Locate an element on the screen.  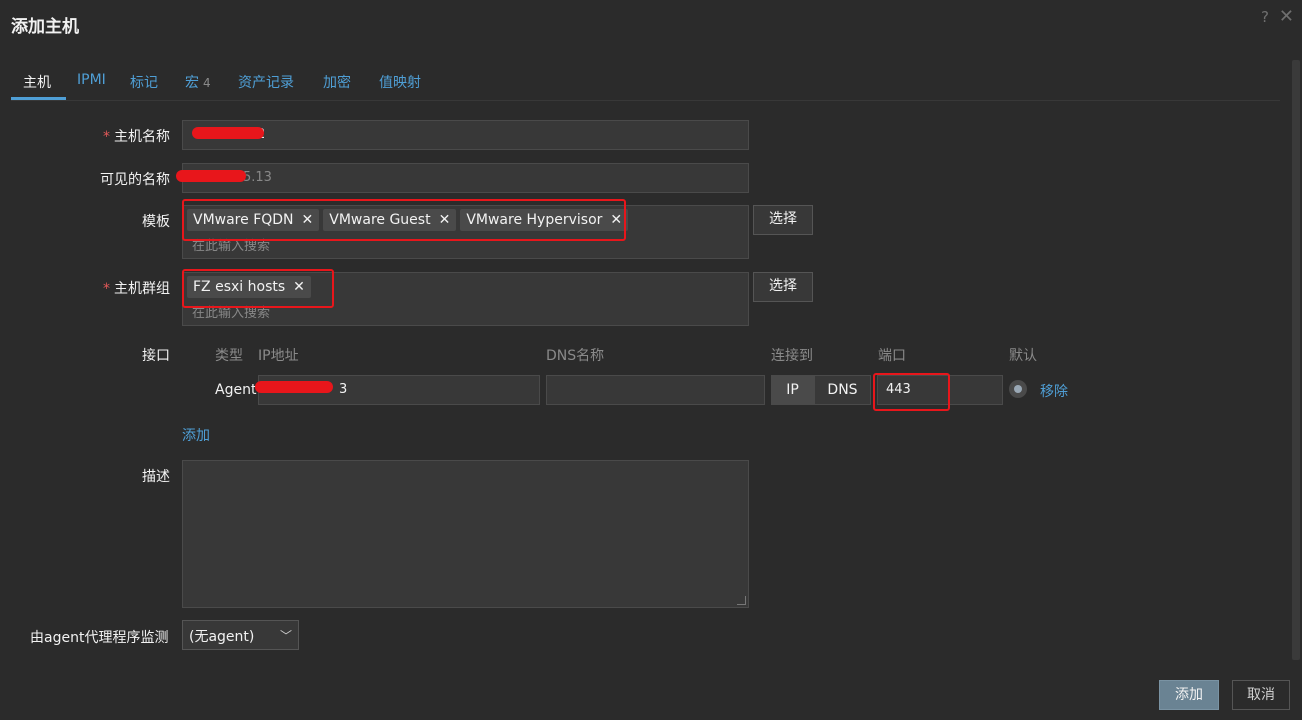
templates-label: 模板 is located at coordinates (156, 222).